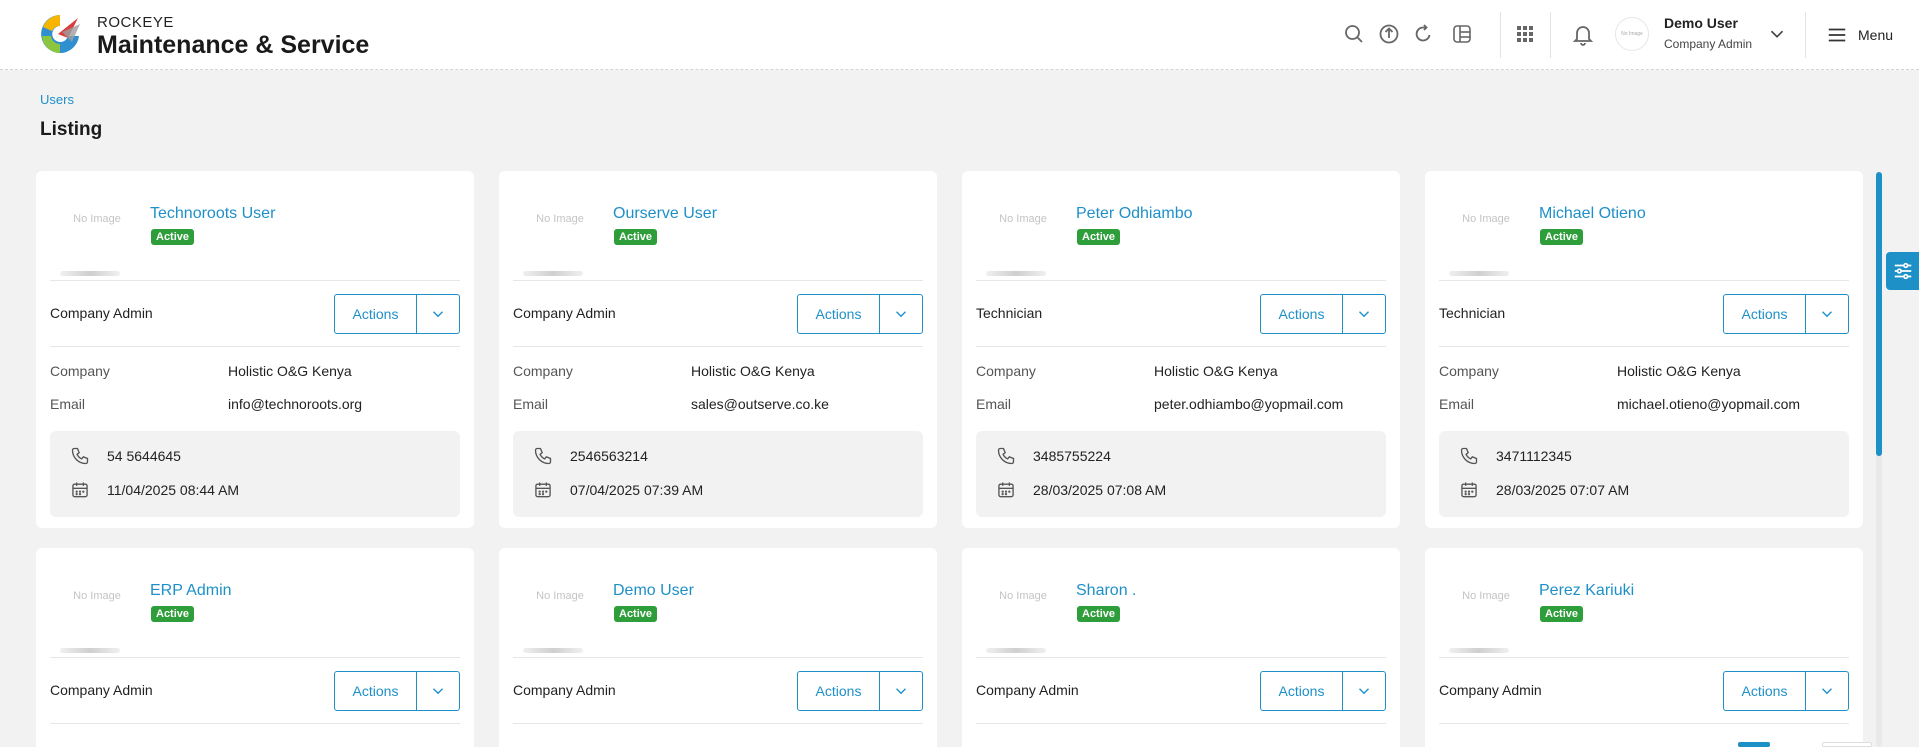  I want to click on layout-icon, so click(1462, 34).